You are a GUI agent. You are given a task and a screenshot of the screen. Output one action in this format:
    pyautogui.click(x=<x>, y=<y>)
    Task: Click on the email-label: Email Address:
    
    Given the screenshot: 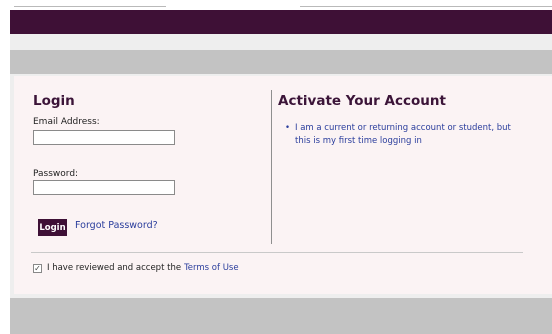 What is the action you would take?
    pyautogui.click(x=66, y=122)
    